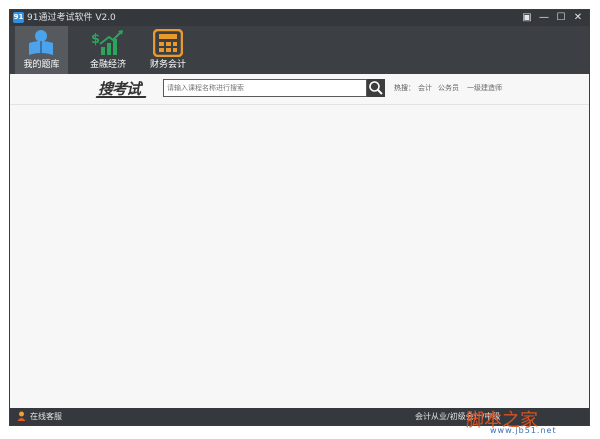 This screenshot has height=439, width=600. Describe the element at coordinates (21, 416) in the screenshot. I see `customer-service-icon` at that location.